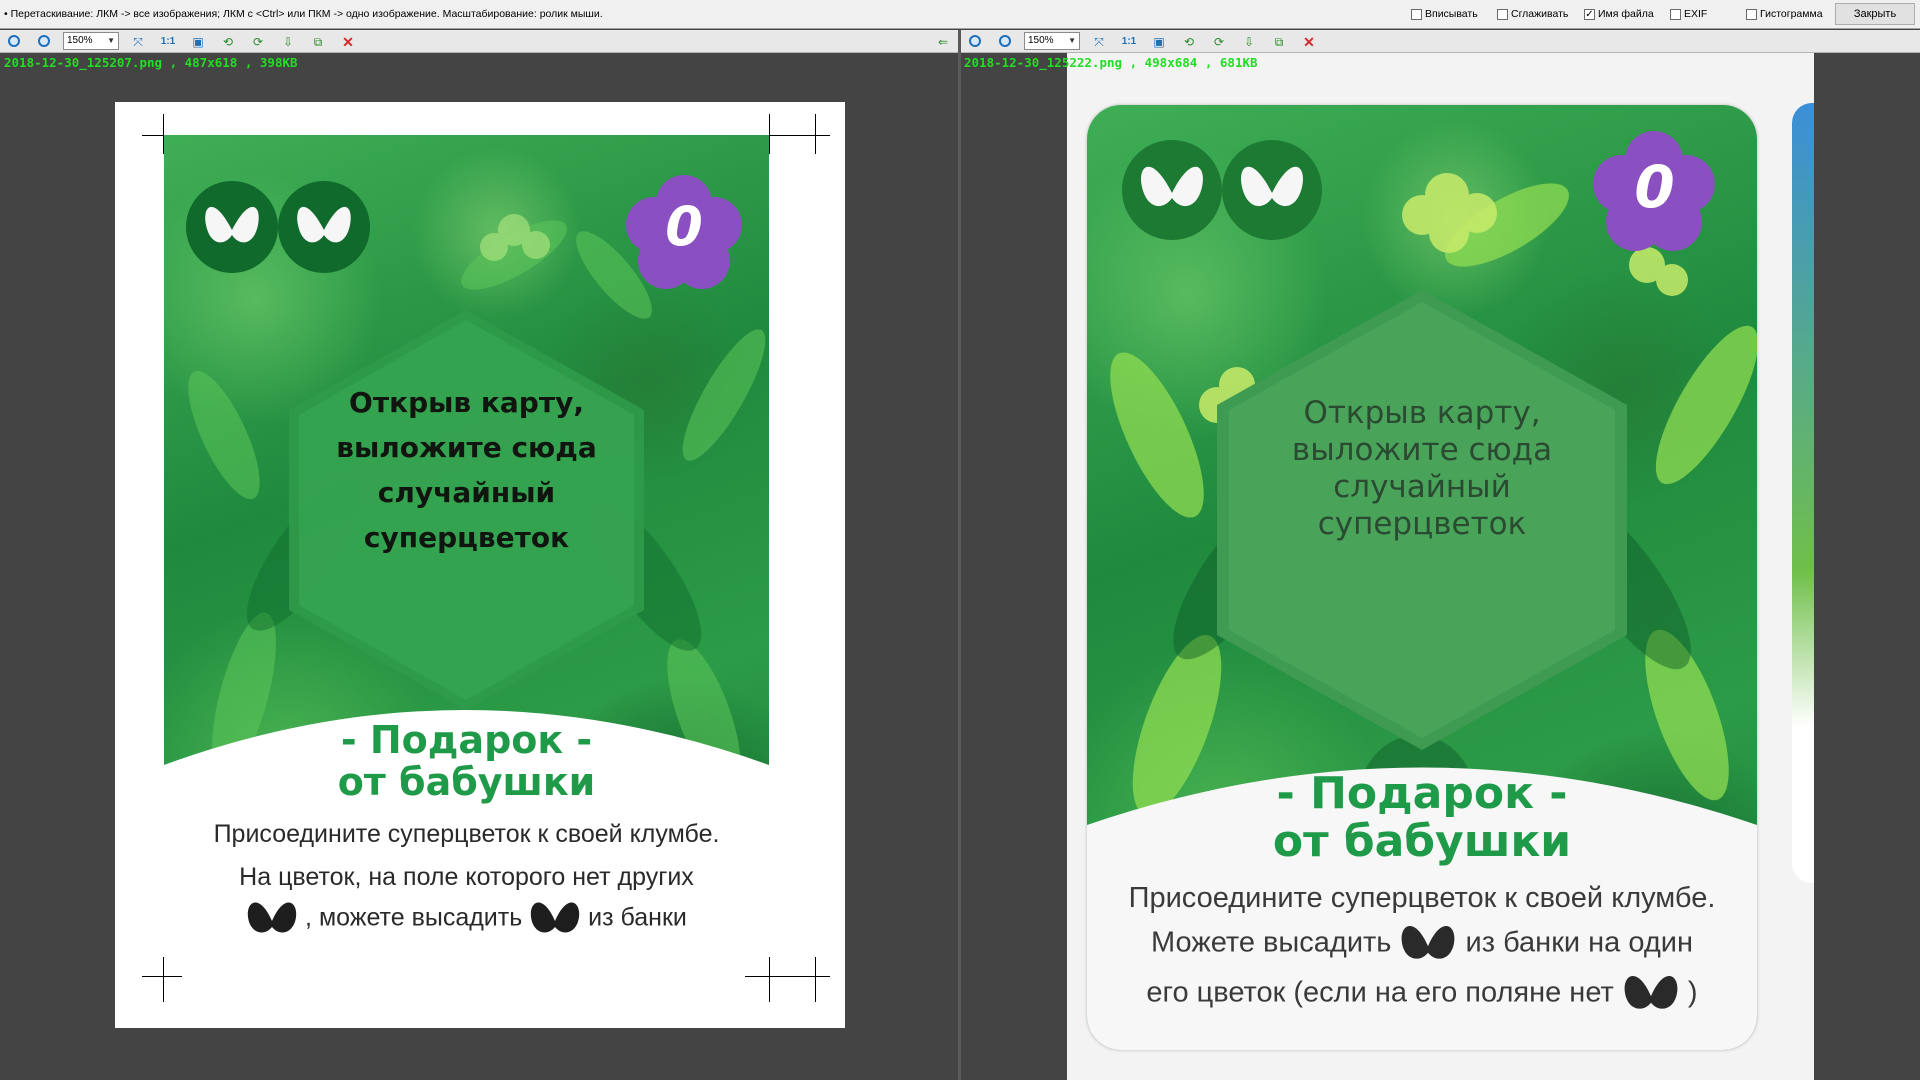  I want to click on swap-arrow-icon: ⇐, so click(943, 42).